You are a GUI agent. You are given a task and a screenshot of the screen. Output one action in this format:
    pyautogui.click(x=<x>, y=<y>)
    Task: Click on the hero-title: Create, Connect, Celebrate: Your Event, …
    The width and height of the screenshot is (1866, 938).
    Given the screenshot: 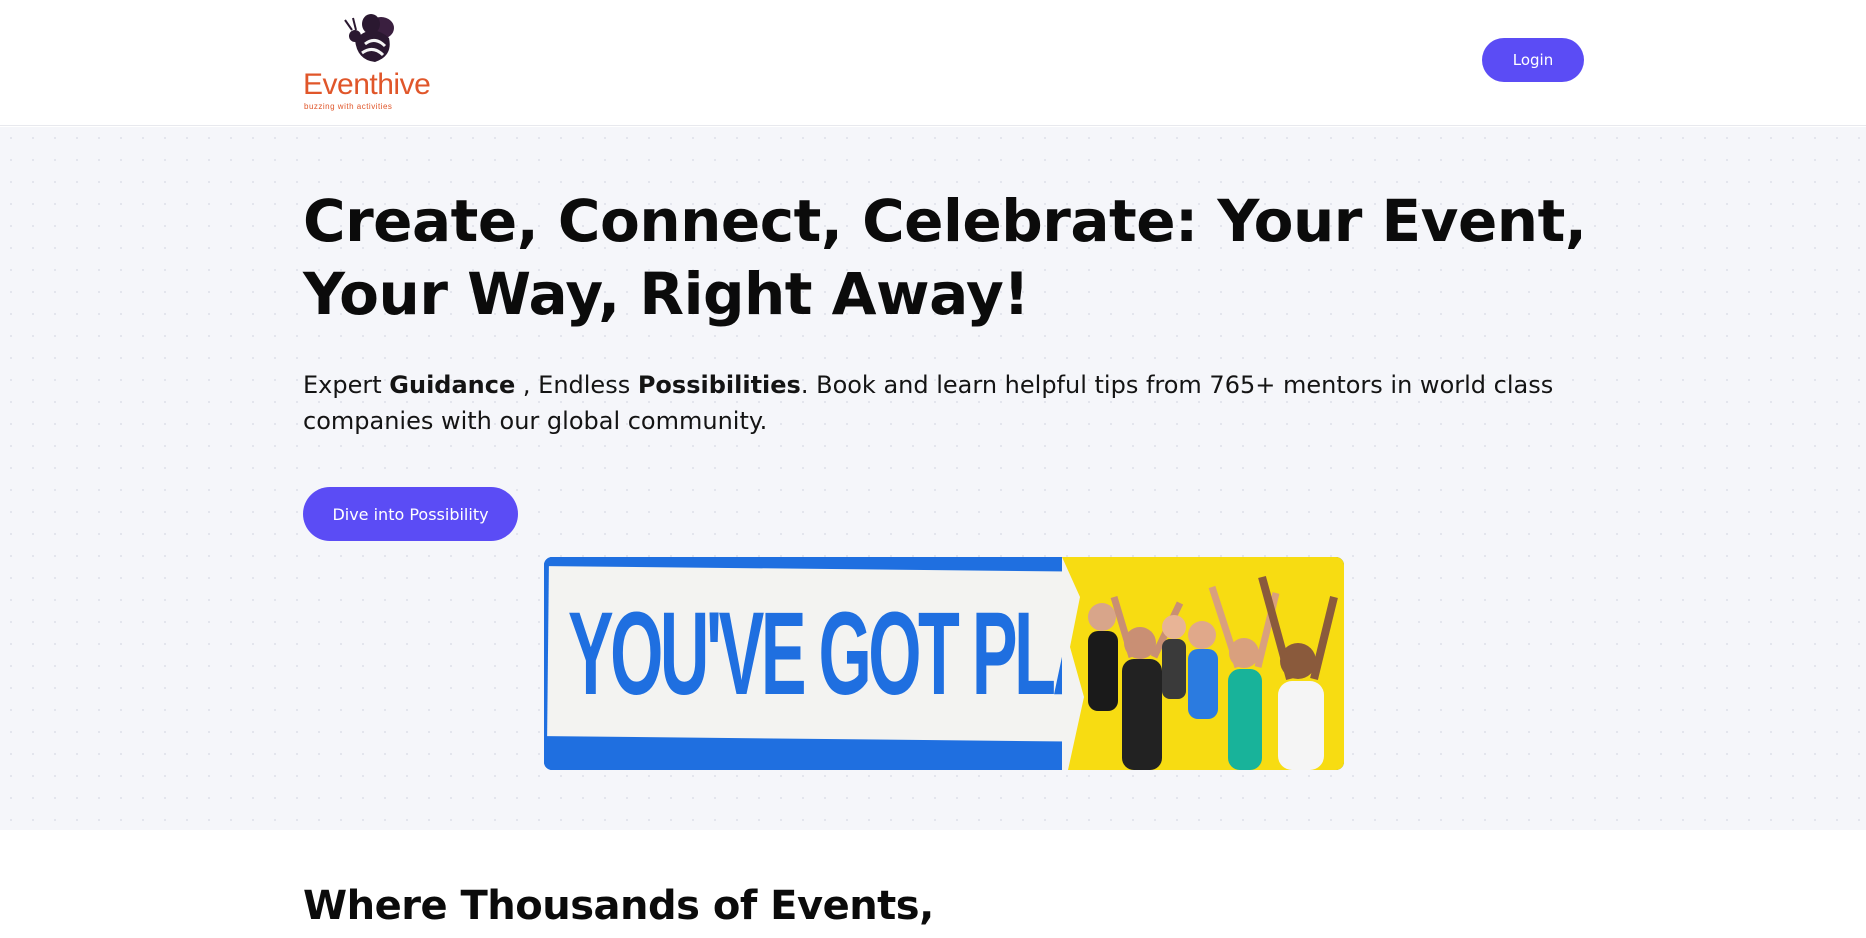 What is the action you would take?
    pyautogui.click(x=953, y=258)
    